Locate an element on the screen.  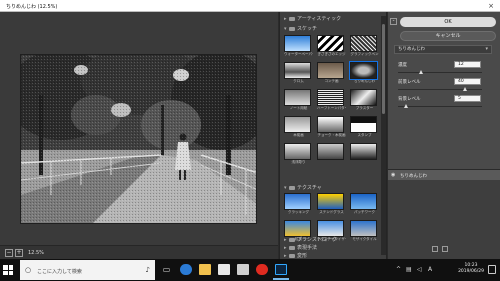
thumb-chrome: クロム is located at coordinates (298, 72).